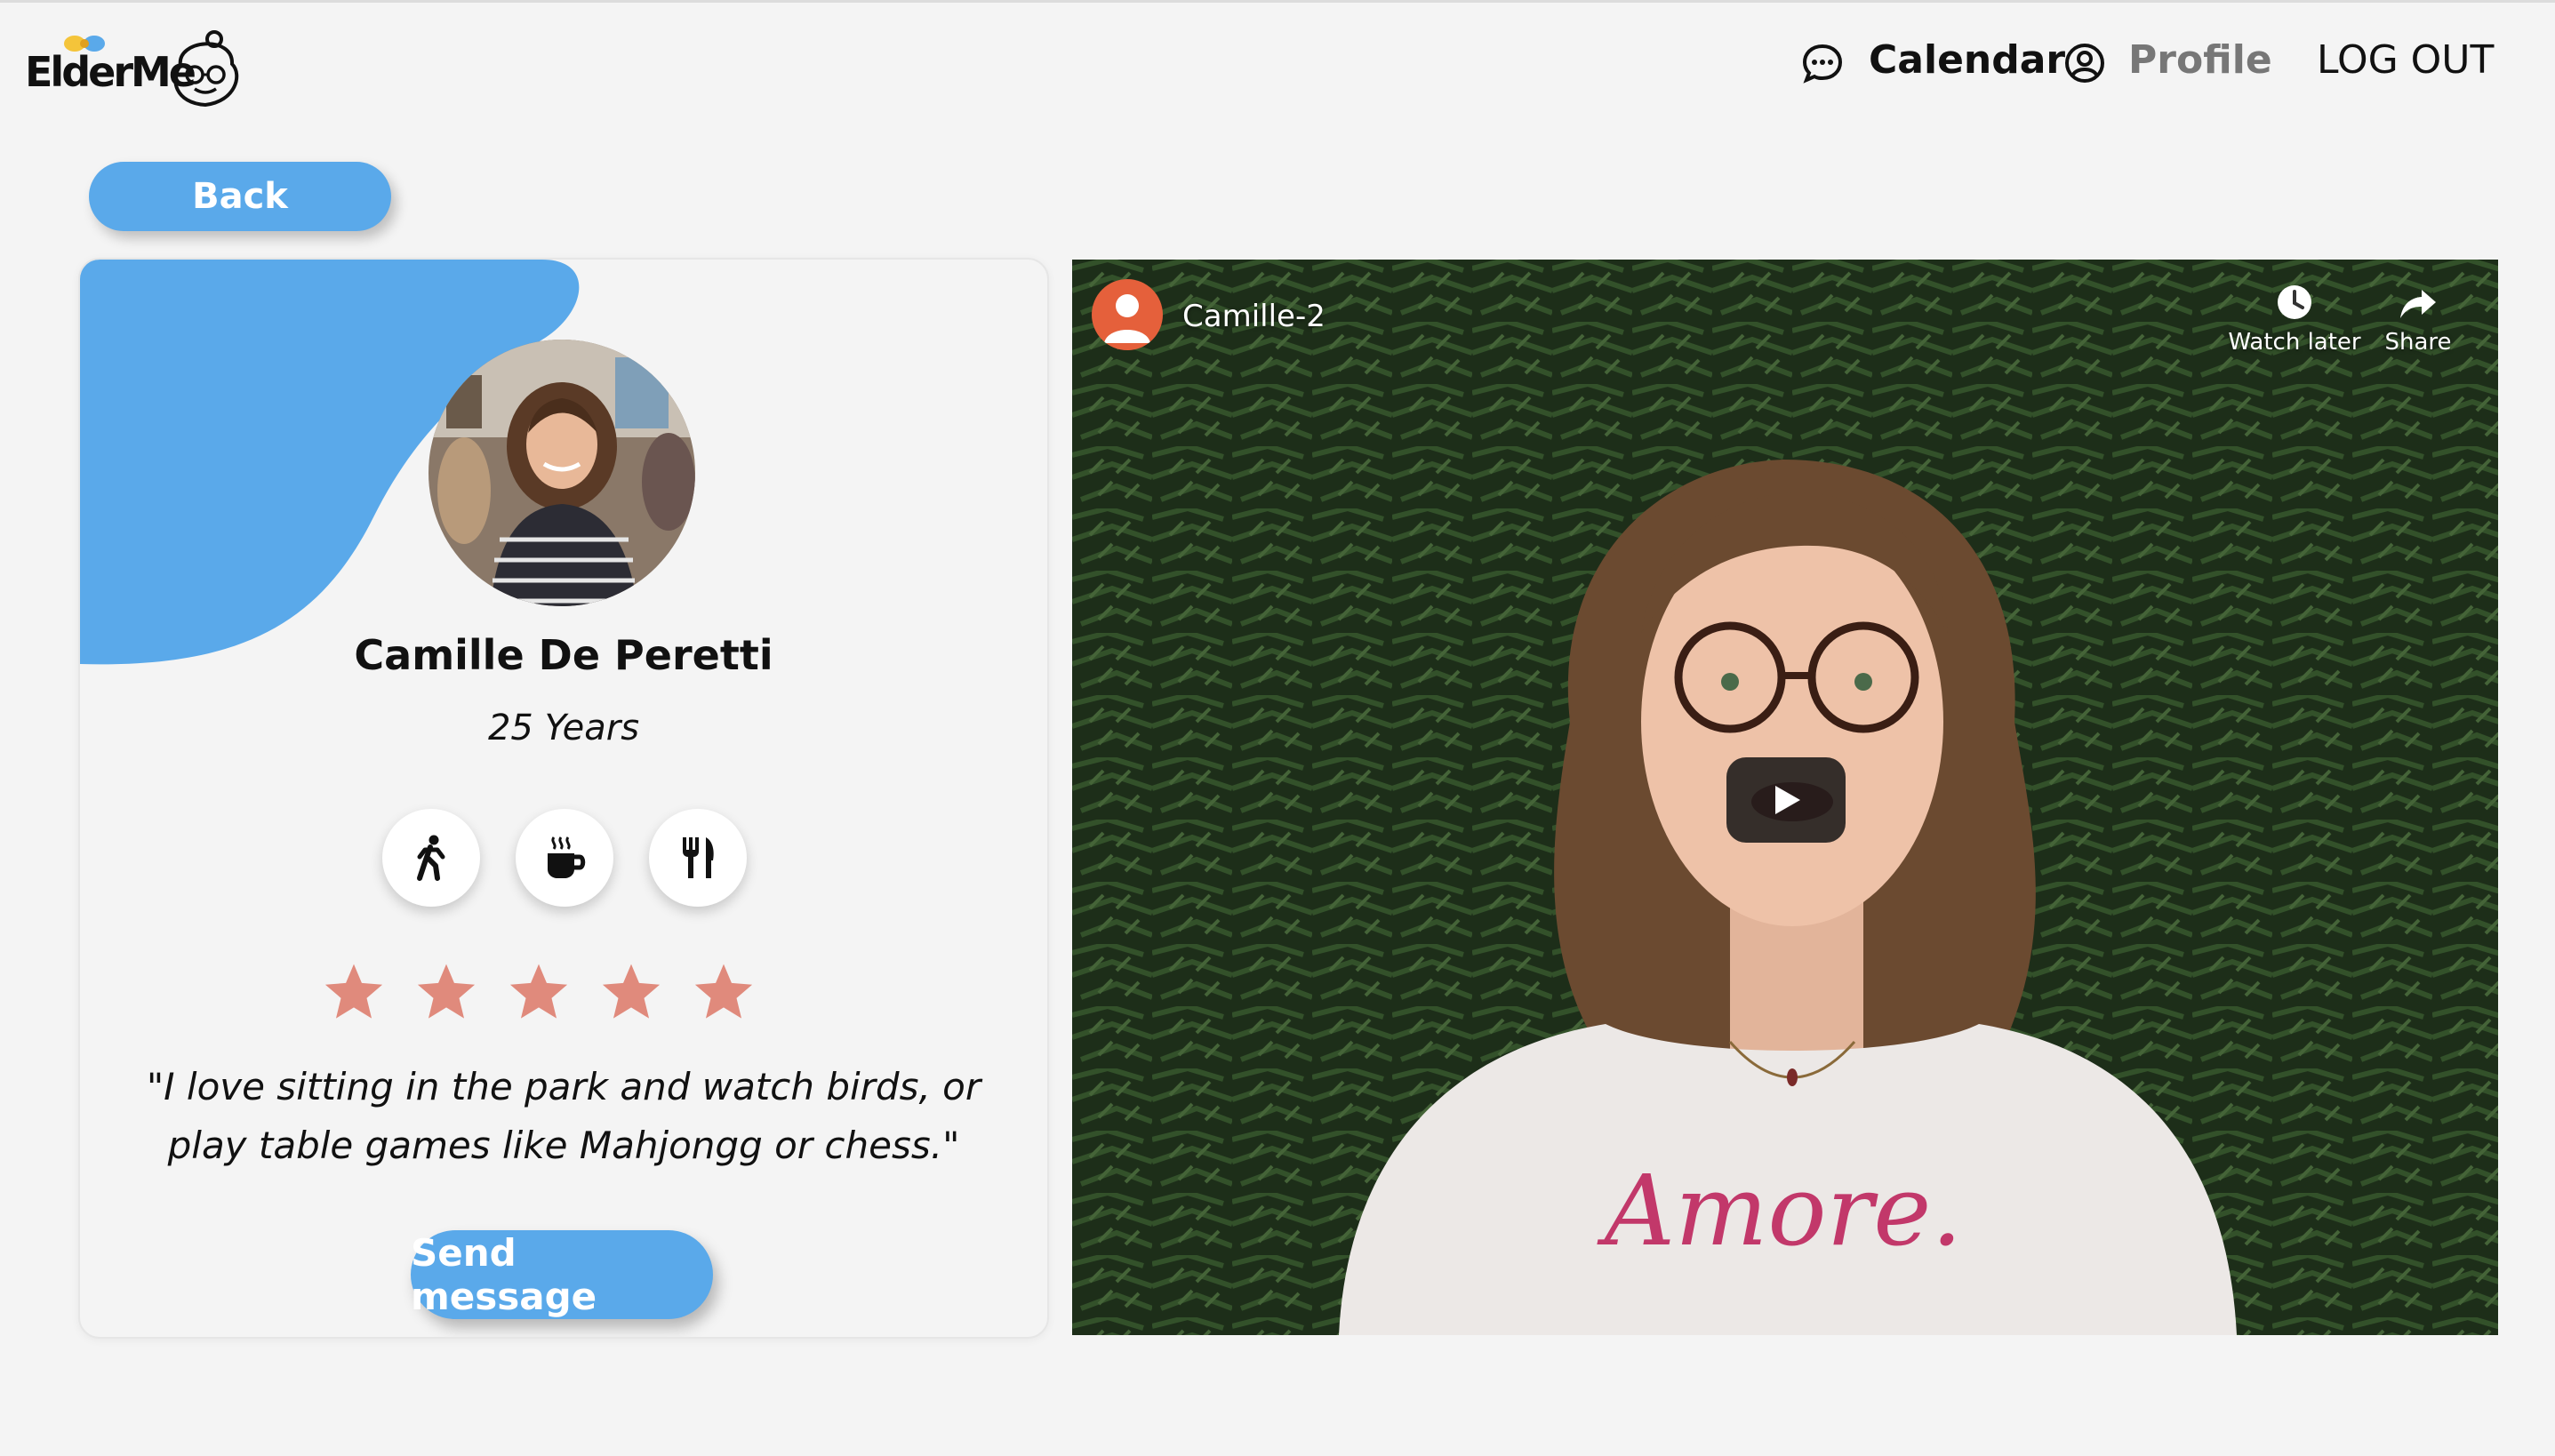 The image size is (2555, 1456). What do you see at coordinates (2418, 304) in the screenshot?
I see `share-arrow-icon` at bounding box center [2418, 304].